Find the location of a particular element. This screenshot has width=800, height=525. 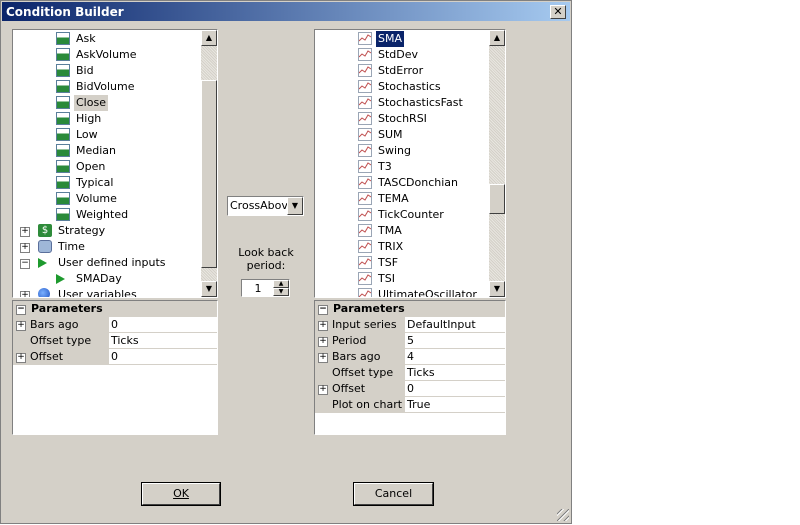

tree-item: Weighted is located at coordinates (107, 215).